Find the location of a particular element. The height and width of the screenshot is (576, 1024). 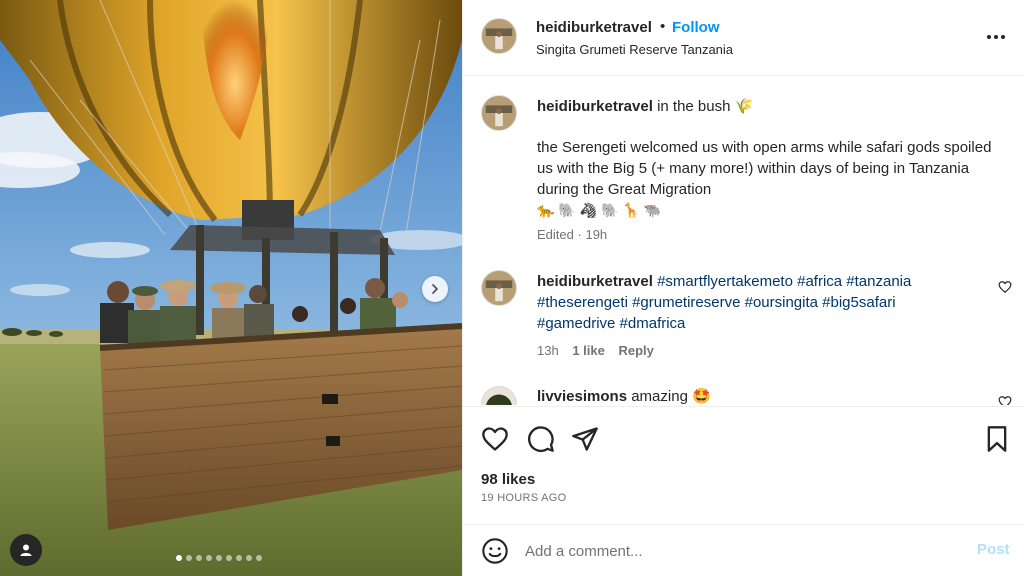

heart-icon is located at coordinates (495, 439).